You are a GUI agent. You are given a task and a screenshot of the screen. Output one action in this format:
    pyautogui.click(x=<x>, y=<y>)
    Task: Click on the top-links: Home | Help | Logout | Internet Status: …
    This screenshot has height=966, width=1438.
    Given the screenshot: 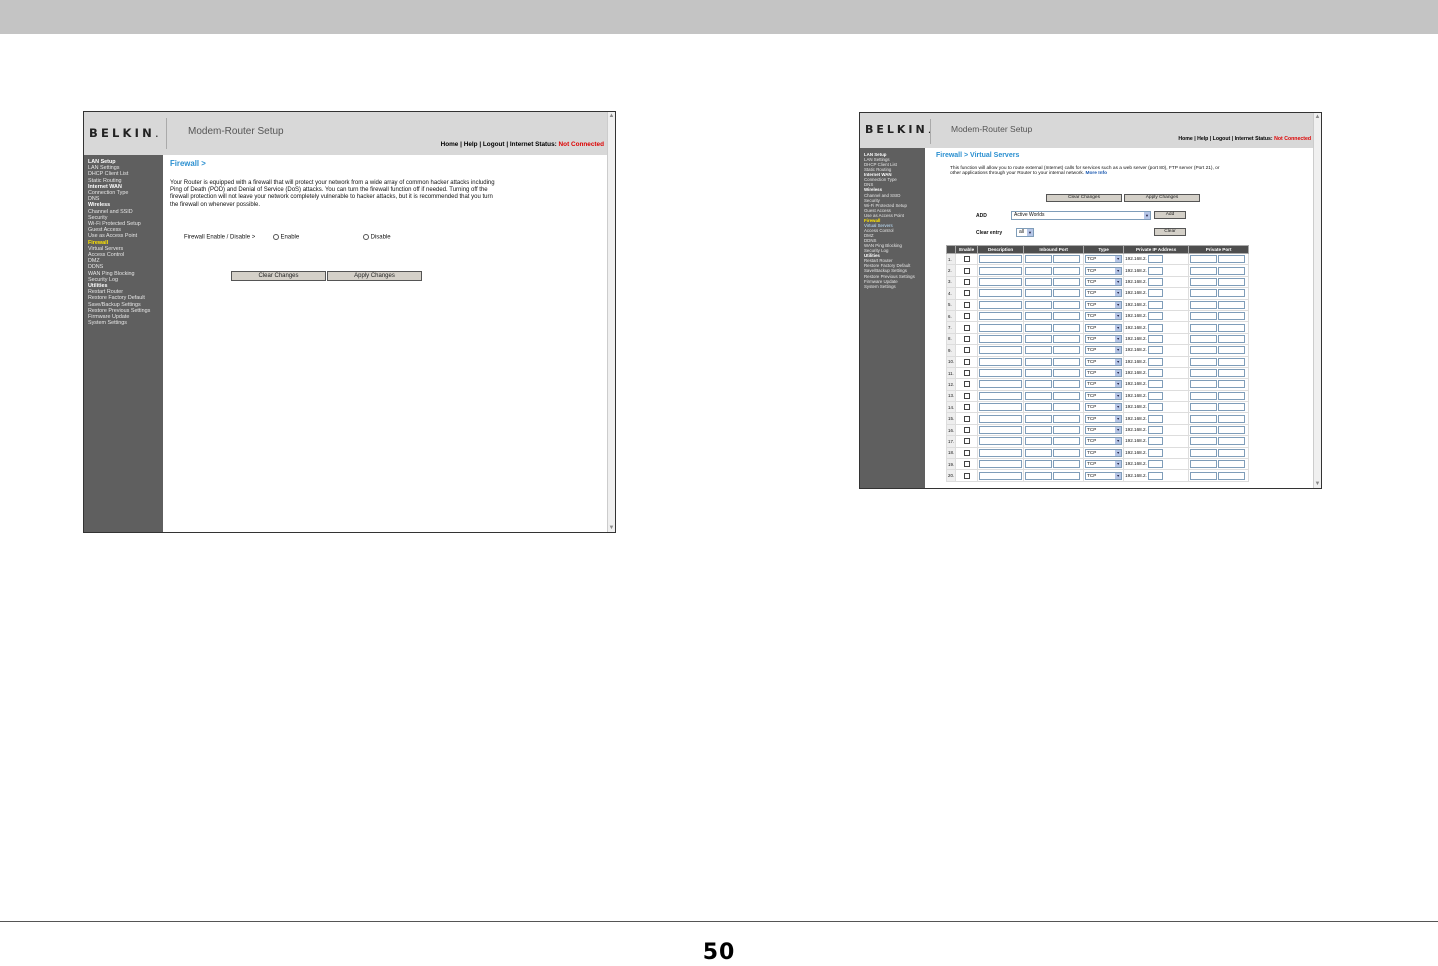 What is the action you would take?
    pyautogui.click(x=522, y=144)
    